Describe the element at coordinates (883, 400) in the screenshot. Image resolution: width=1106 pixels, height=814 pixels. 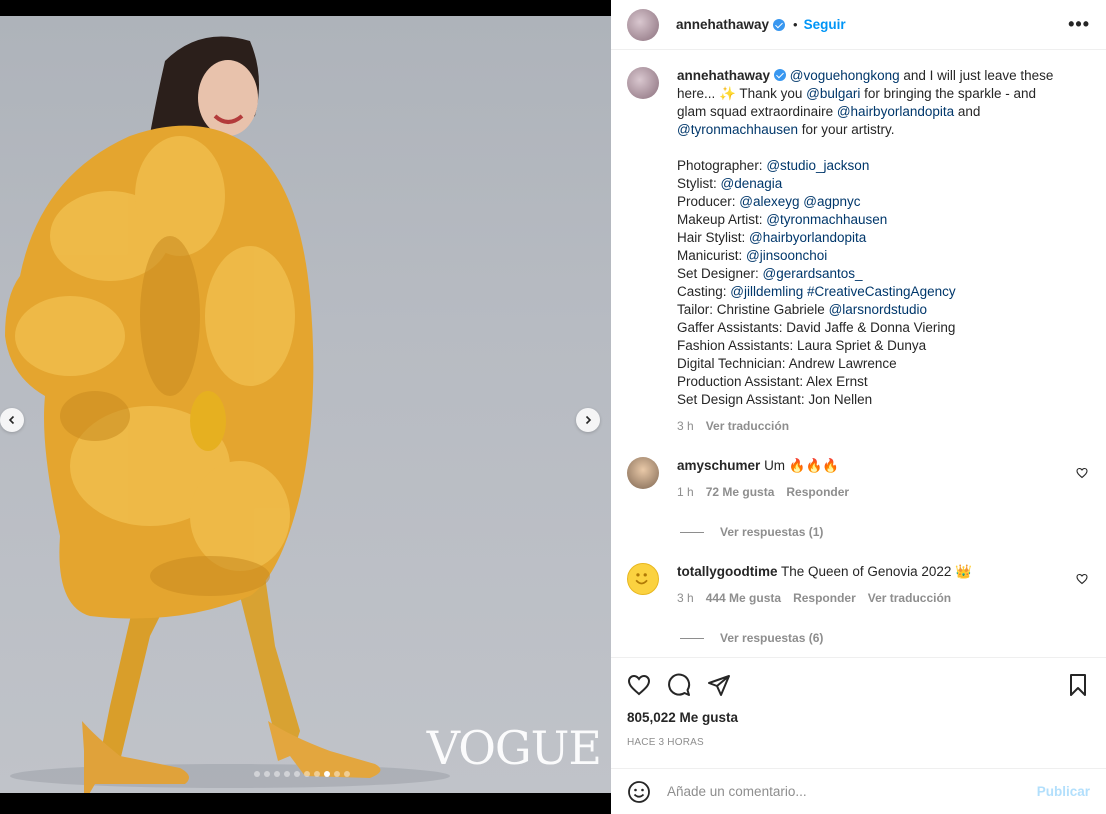
I see `credit-line: Set Design Assistant: Jon Nellen` at that location.